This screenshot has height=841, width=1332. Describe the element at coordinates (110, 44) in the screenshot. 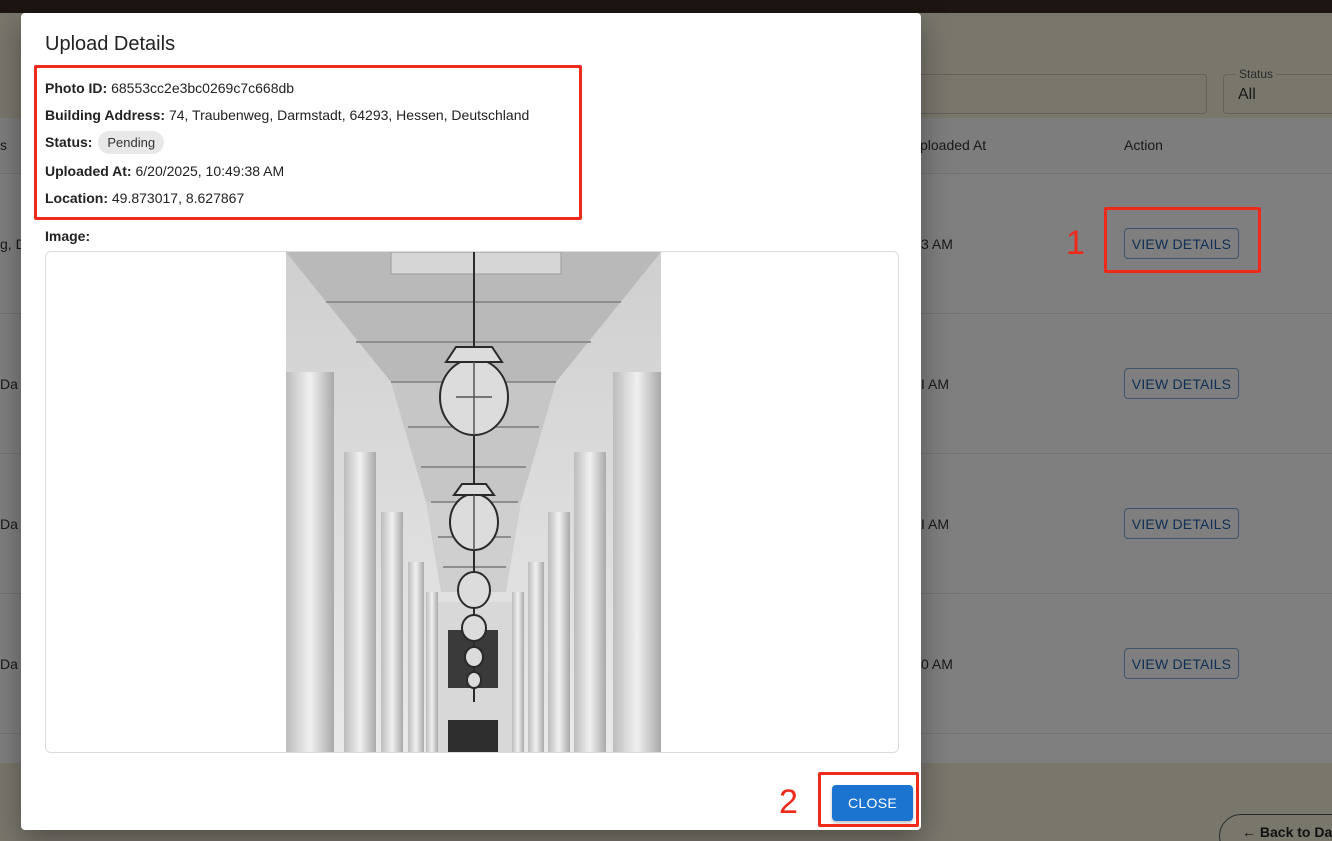

I see `dialog-title: Upload Details` at that location.